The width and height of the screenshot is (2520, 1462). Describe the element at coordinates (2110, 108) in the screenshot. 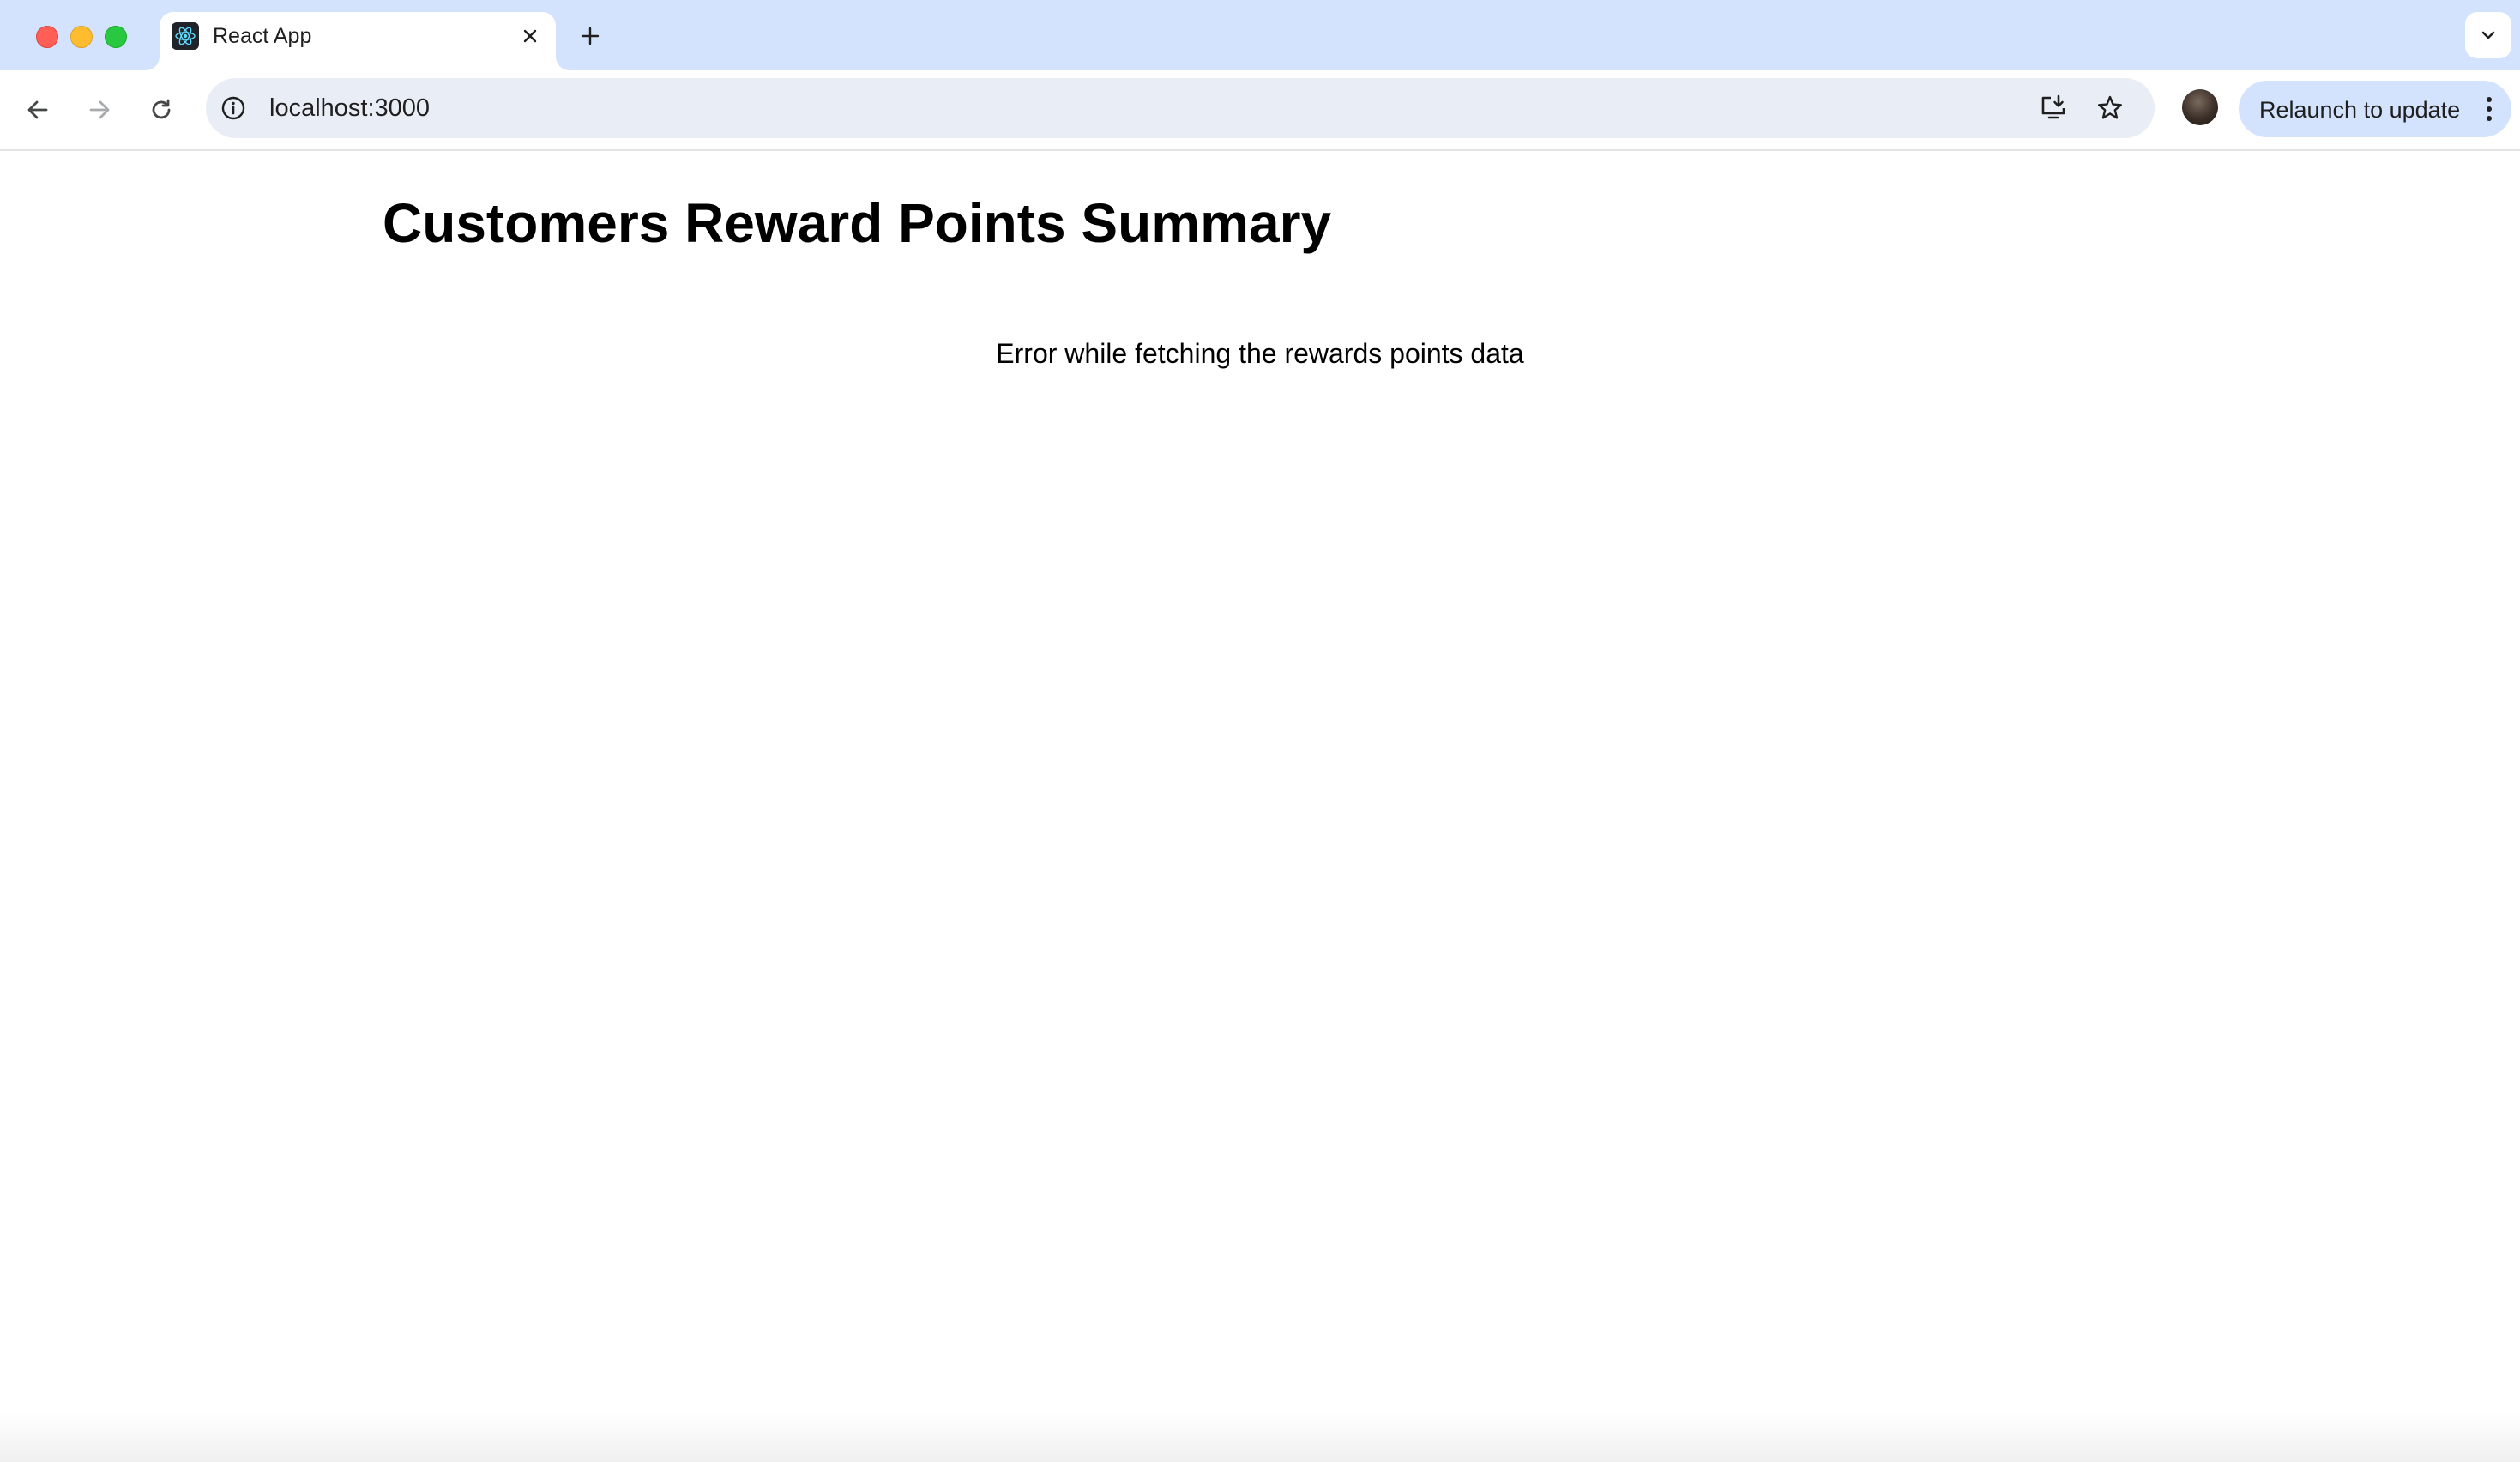

I see `star-icon` at that location.